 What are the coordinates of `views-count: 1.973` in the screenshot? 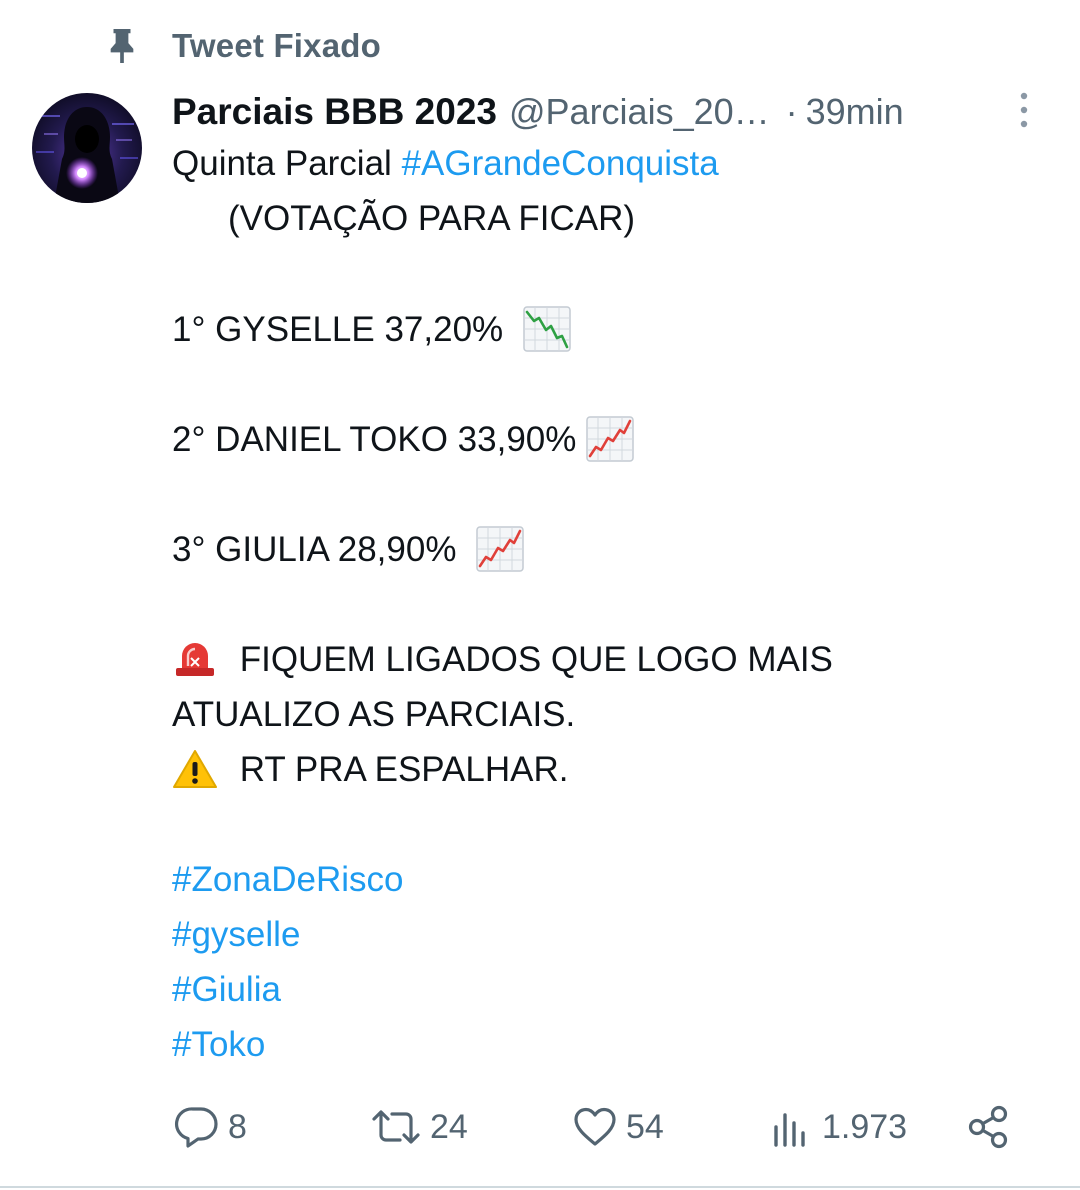 It's located at (865, 1126).